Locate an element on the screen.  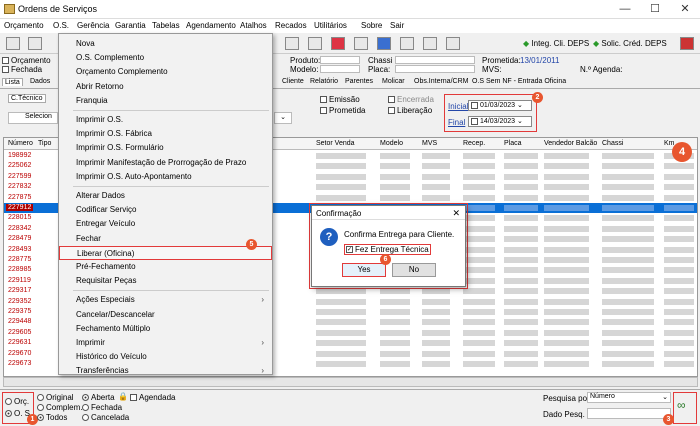
grid-report-icon is located at coordinates (338, 43).